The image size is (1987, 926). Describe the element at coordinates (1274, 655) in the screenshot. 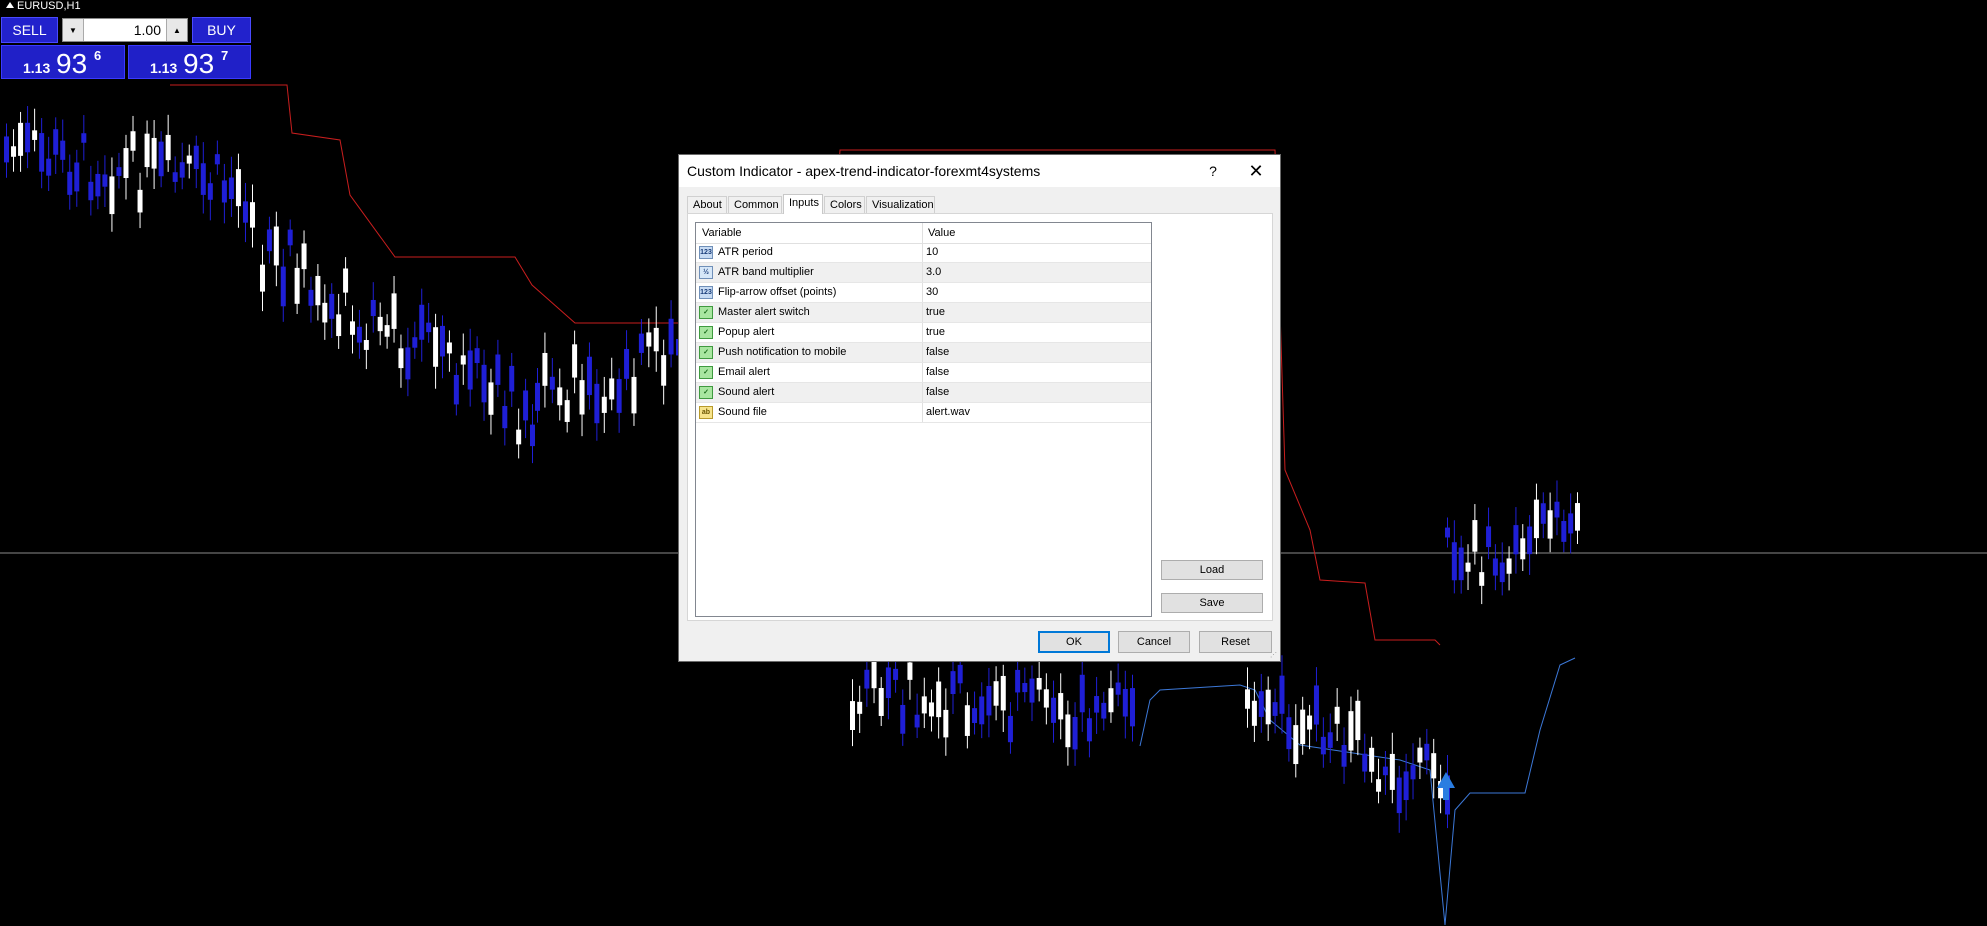

I see `resize-grip-icon: ⋰` at that location.